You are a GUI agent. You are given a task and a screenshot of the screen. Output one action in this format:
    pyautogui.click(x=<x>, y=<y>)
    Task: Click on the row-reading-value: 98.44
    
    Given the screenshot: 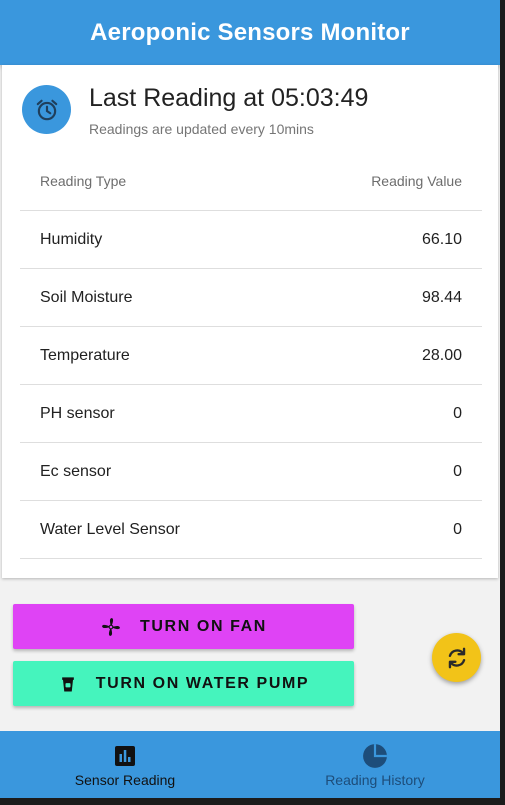 What is the action you would take?
    pyautogui.click(x=441, y=297)
    